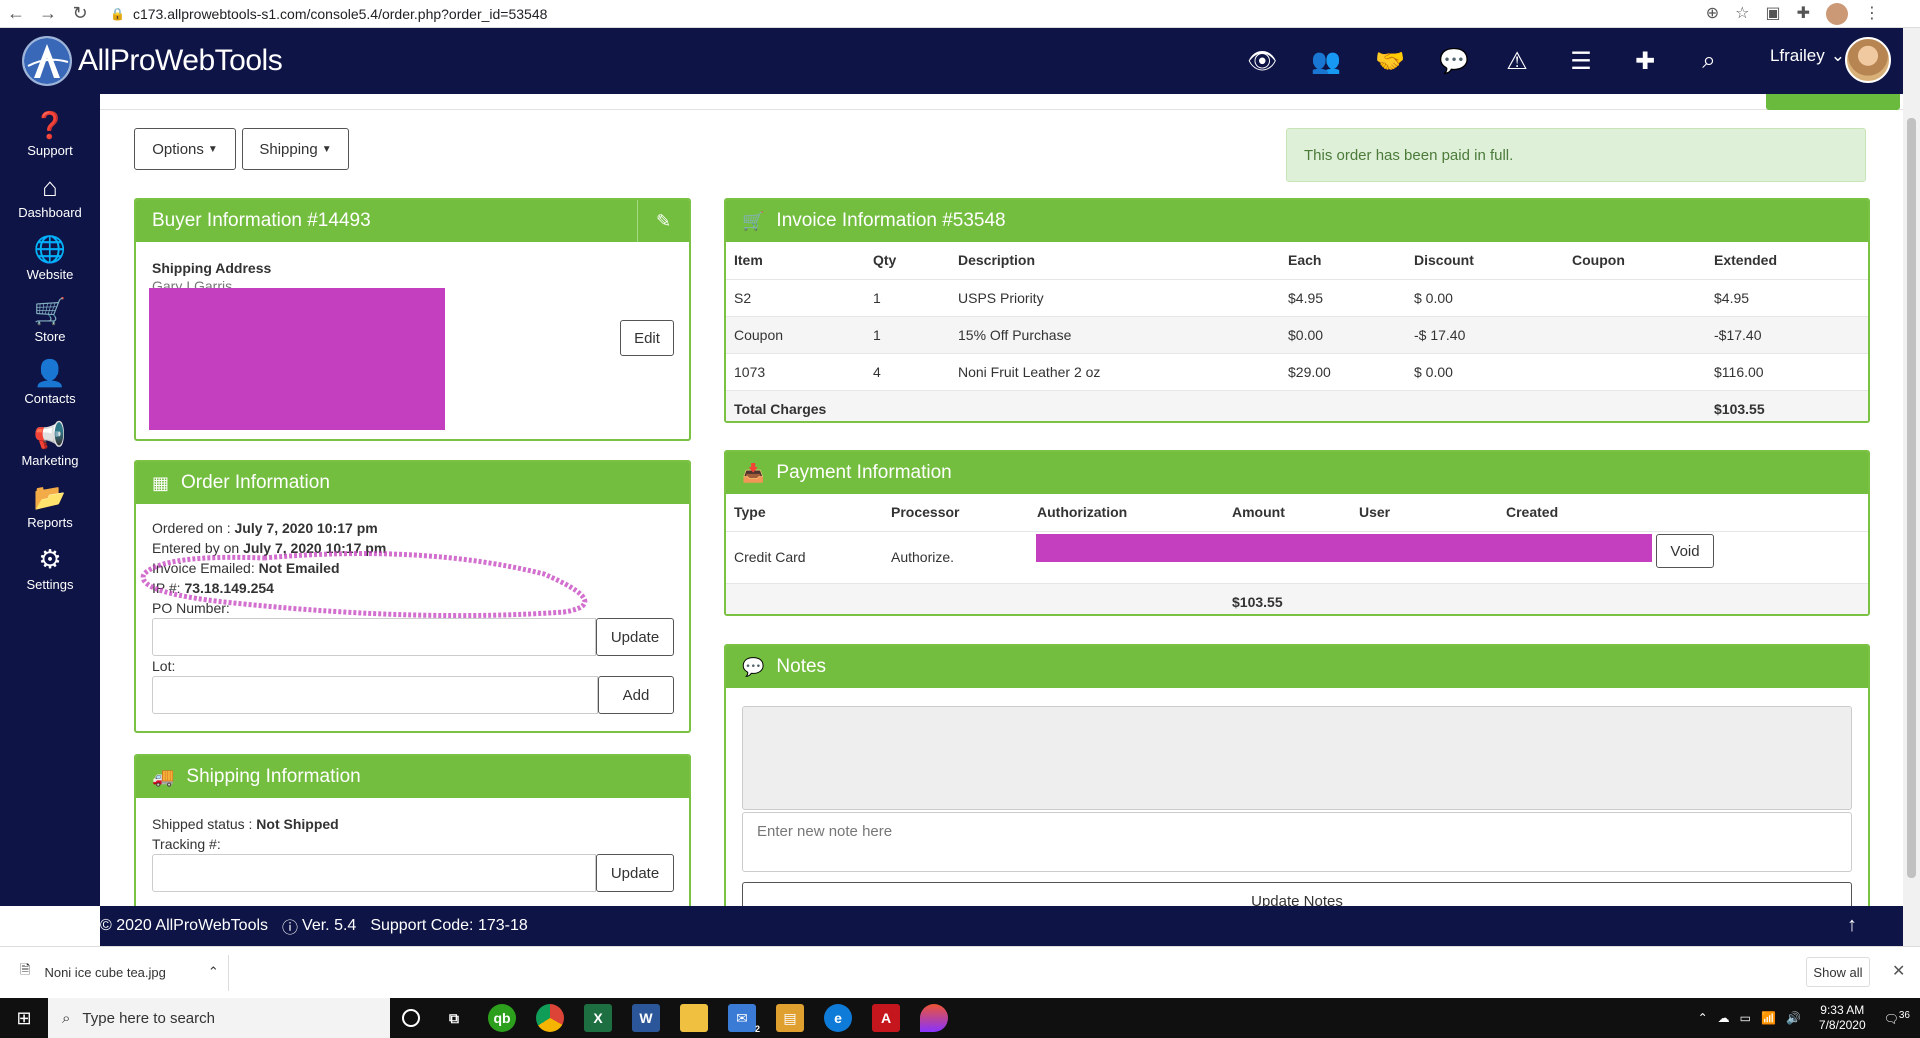 This screenshot has width=1920, height=1038. What do you see at coordinates (1842, 1018) in the screenshot?
I see `taskbar-clock: 9:33 AM 7/8/2020` at bounding box center [1842, 1018].